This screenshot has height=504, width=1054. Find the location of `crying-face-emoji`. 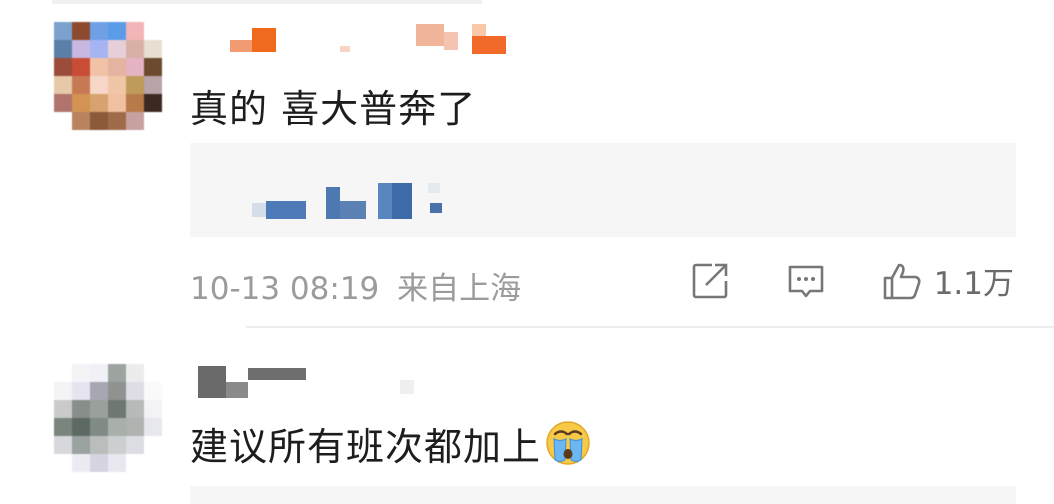

crying-face-emoji is located at coordinates (568, 443).